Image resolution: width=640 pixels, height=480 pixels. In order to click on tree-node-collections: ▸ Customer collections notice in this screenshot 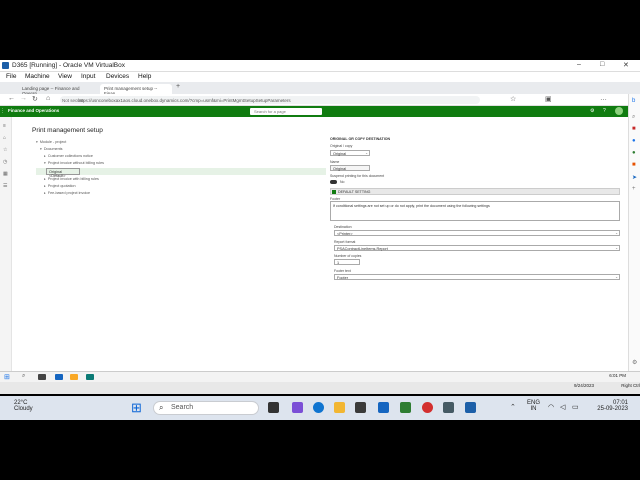, I will do `click(68, 156)`.